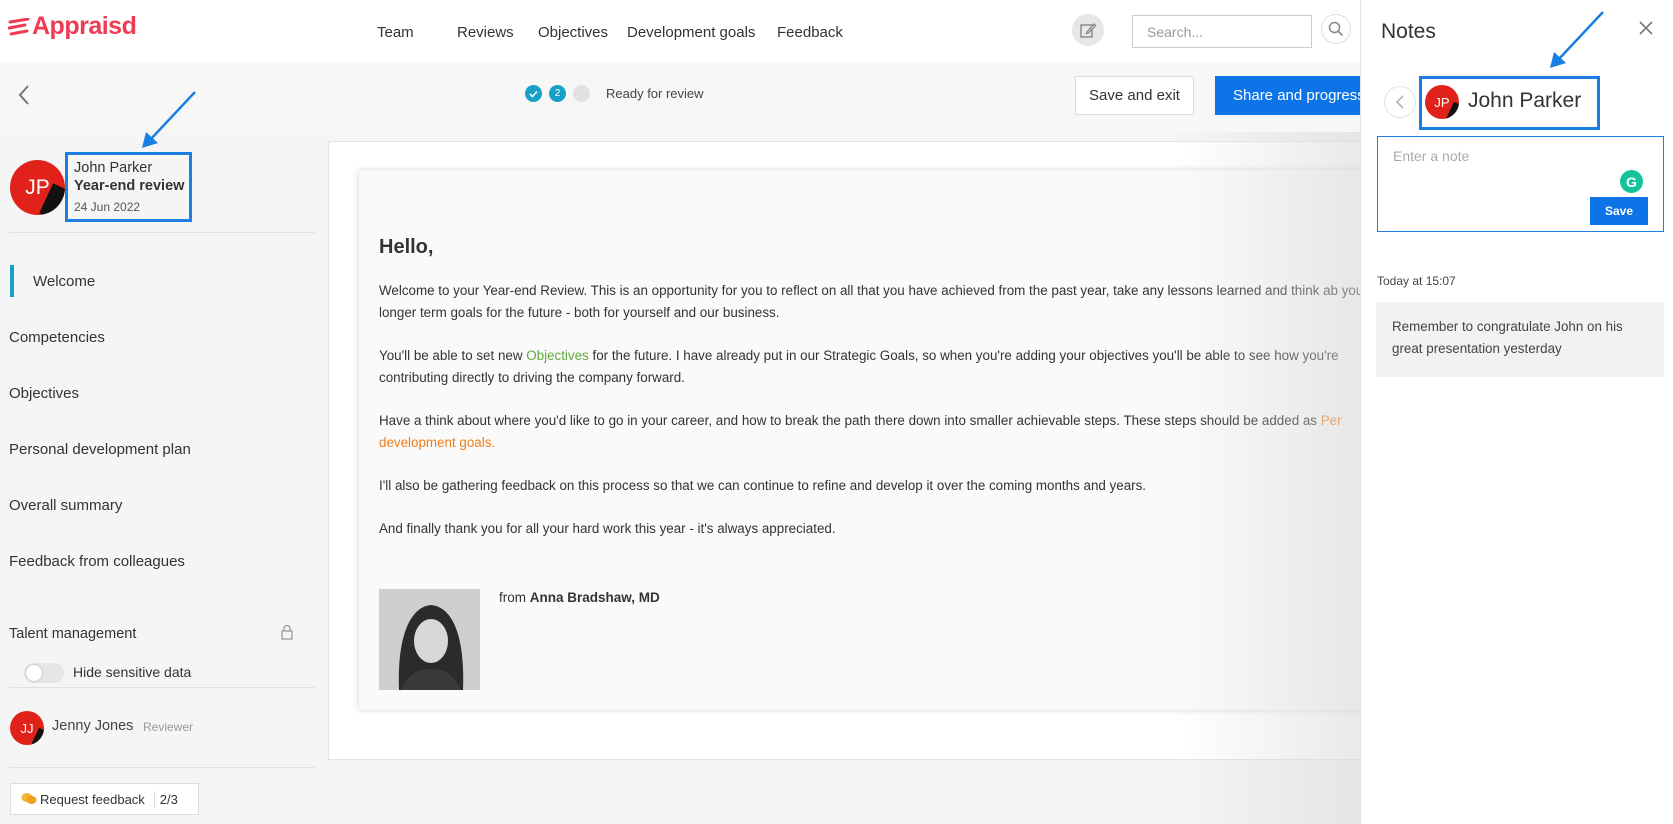 The width and height of the screenshot is (1673, 824). What do you see at coordinates (132, 672) in the screenshot?
I see `hide-sensitive-label: Hide sensitive data` at bounding box center [132, 672].